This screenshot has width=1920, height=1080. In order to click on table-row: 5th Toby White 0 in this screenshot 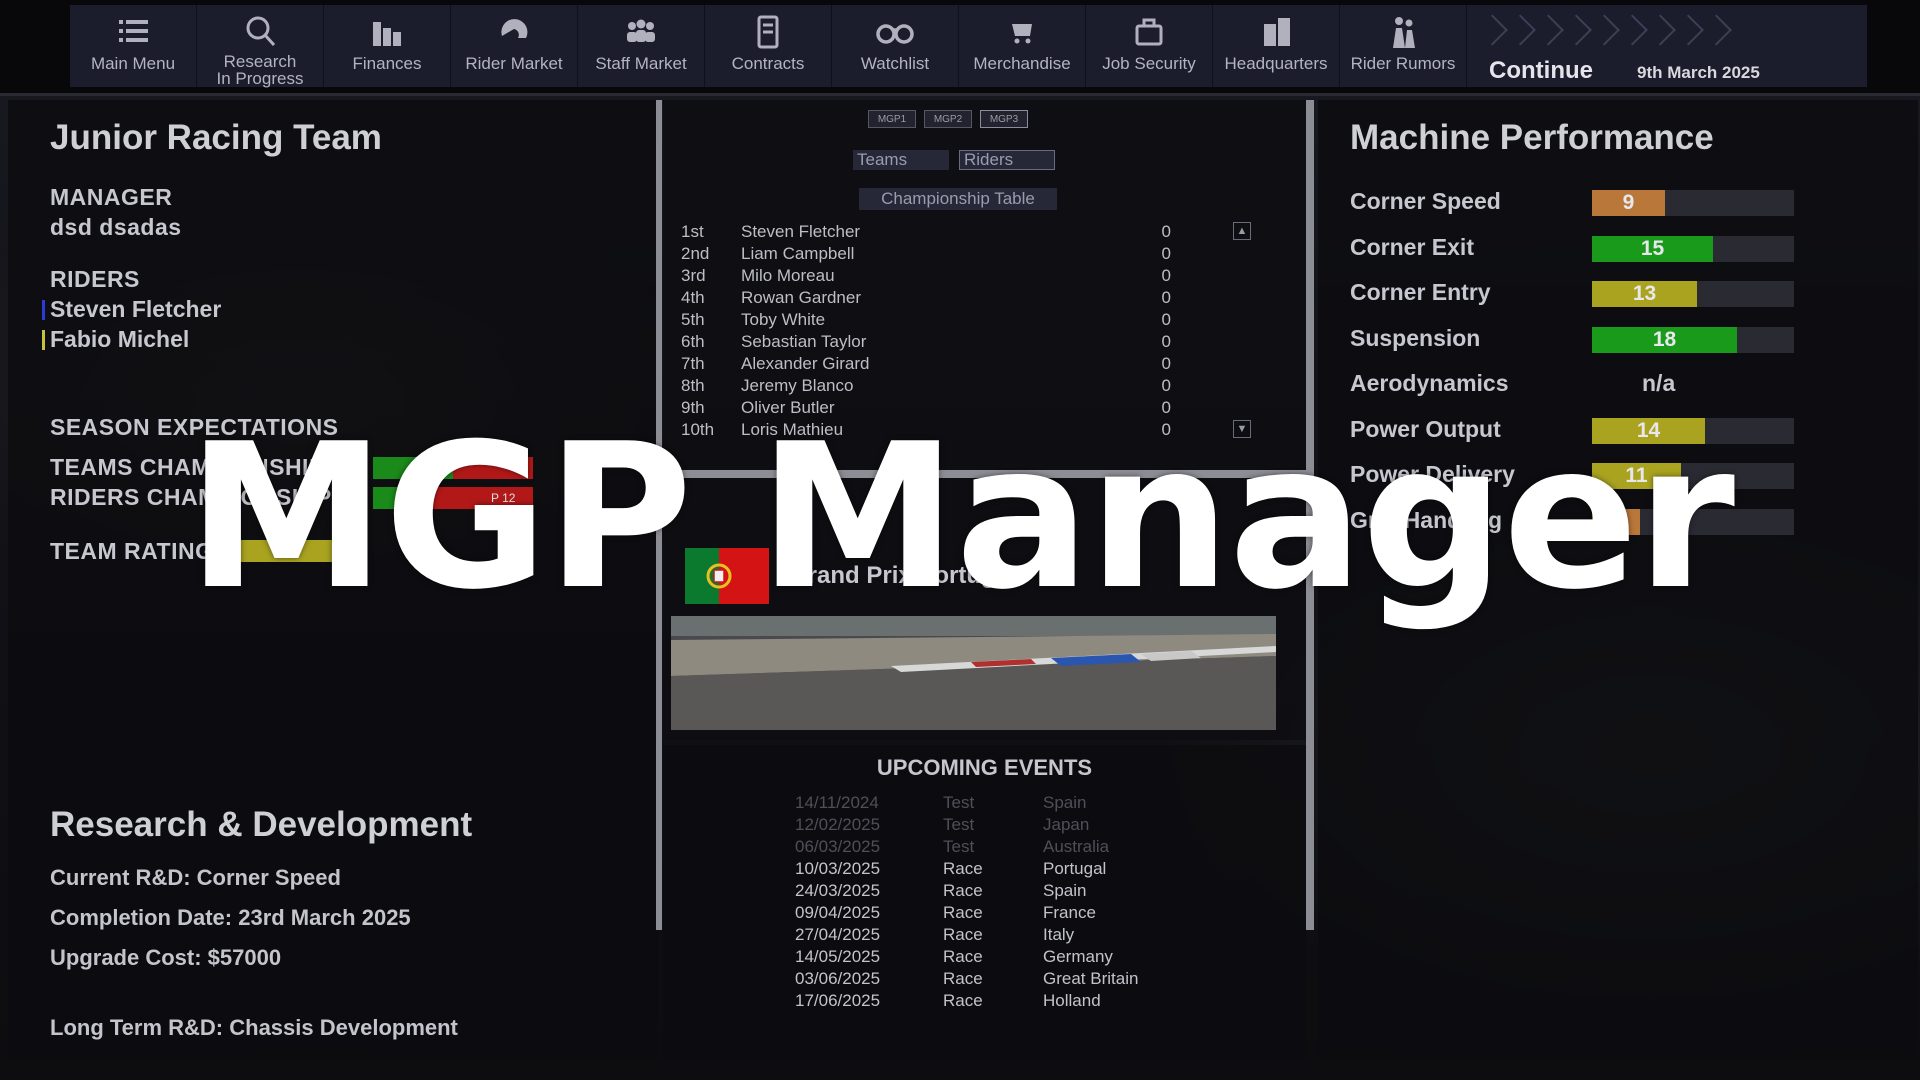, I will do `click(981, 321)`.